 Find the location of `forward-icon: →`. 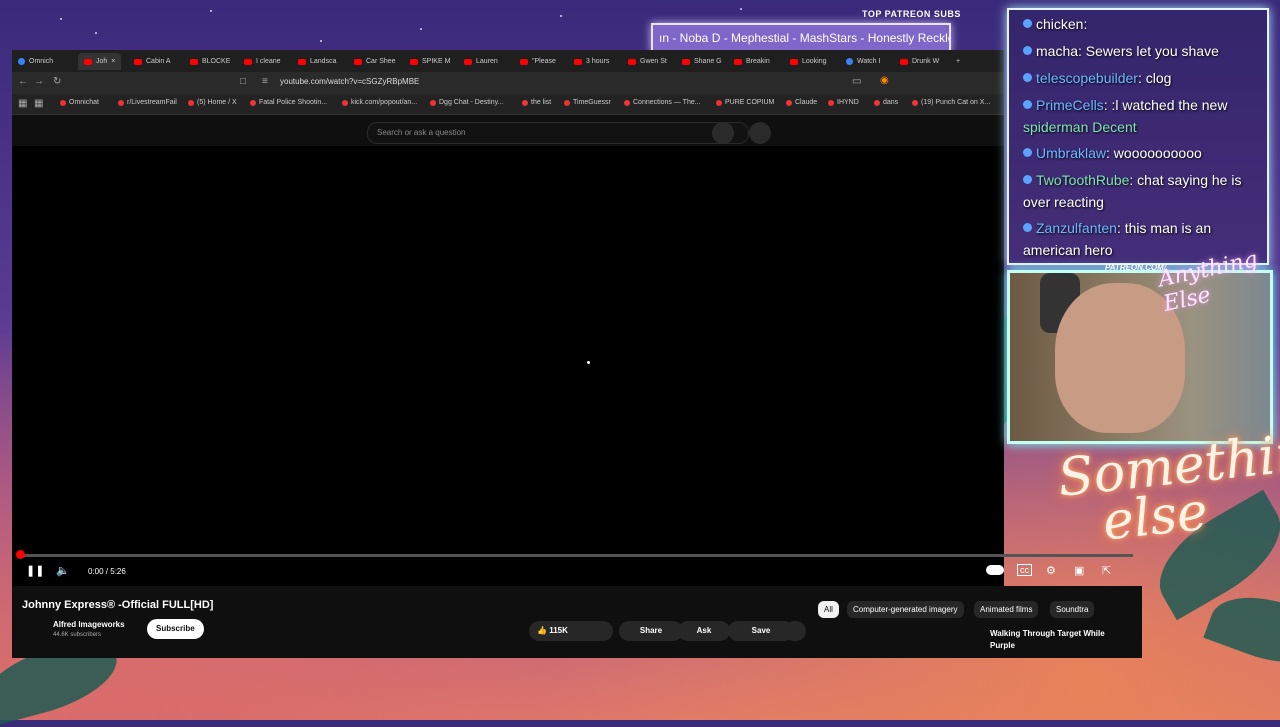

forward-icon: → is located at coordinates (39, 81).